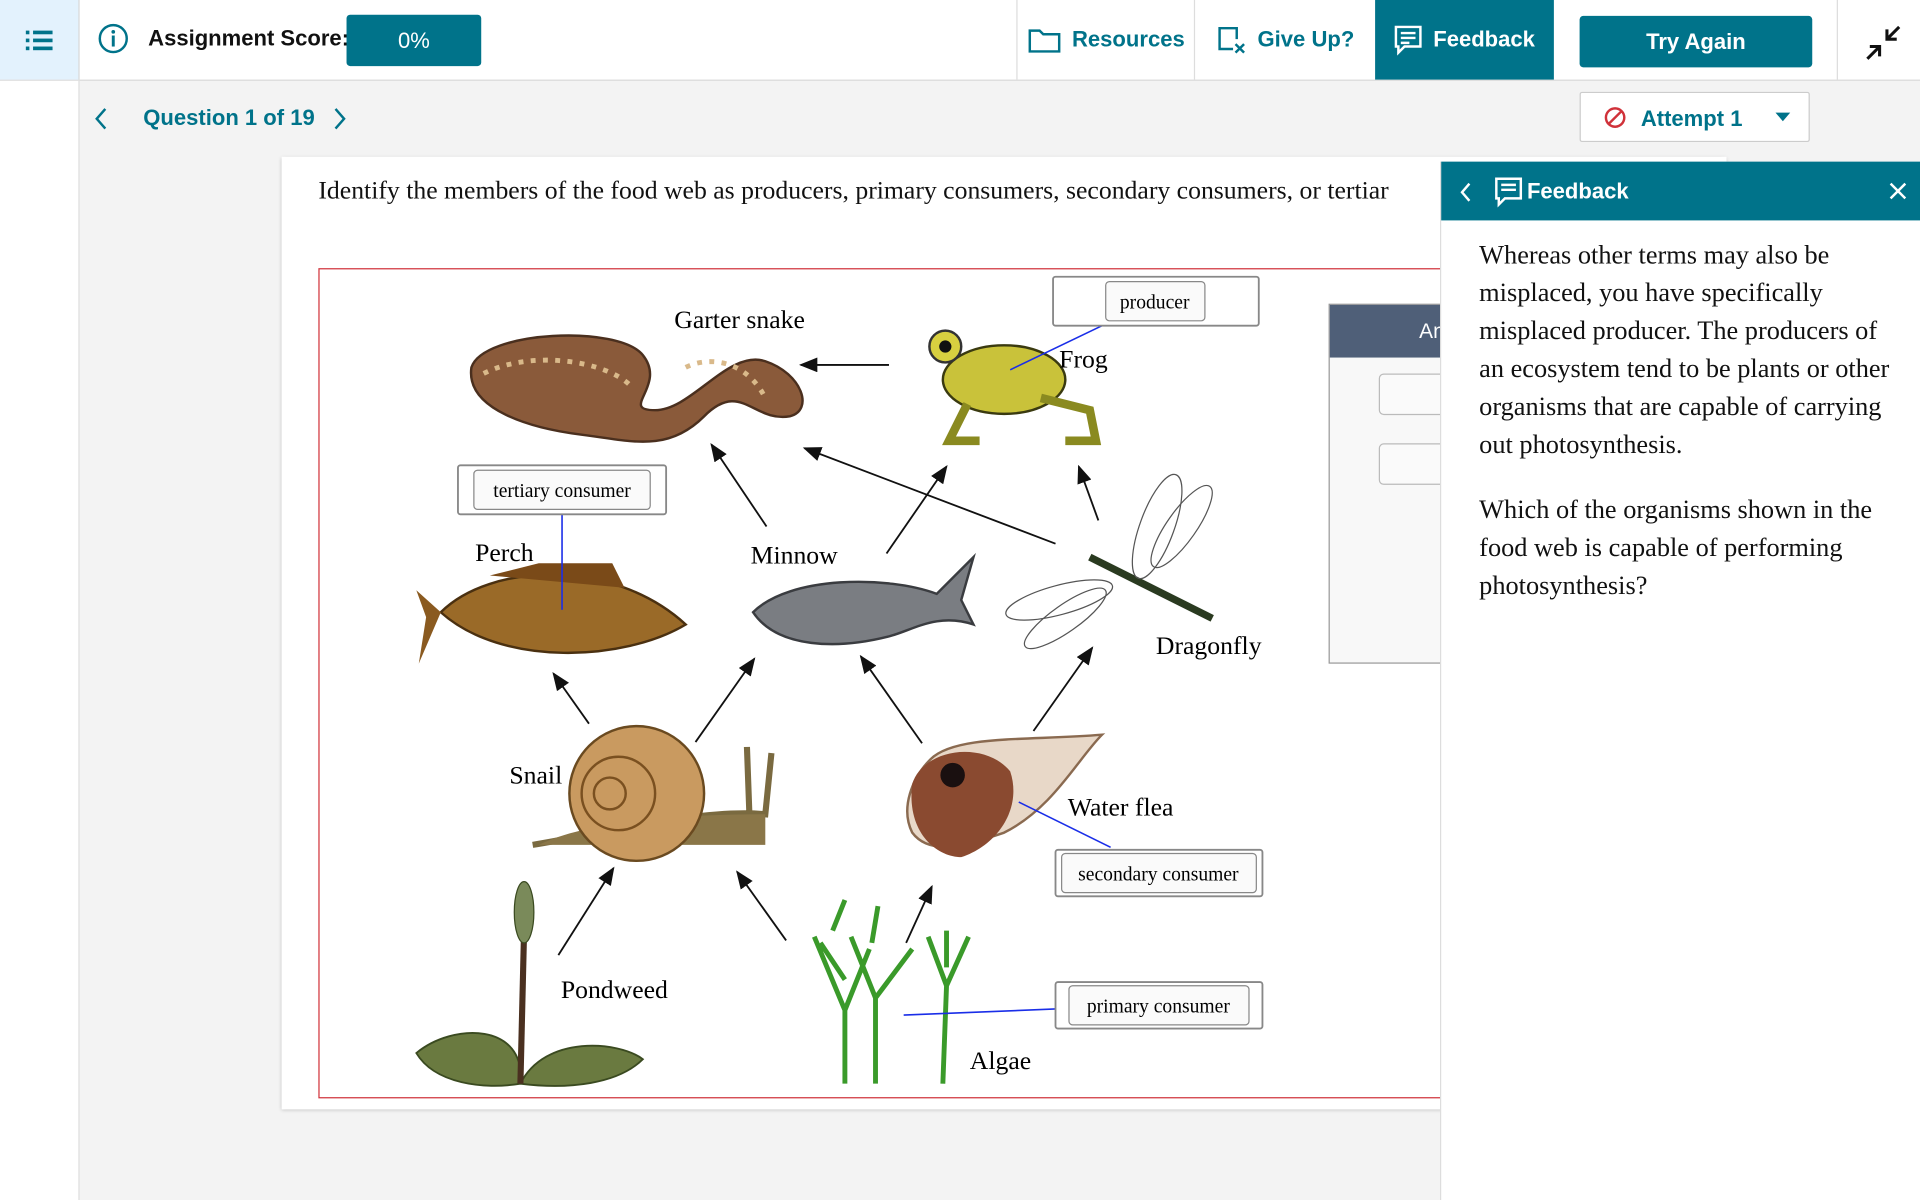  I want to click on divider, so click(1837, 40).